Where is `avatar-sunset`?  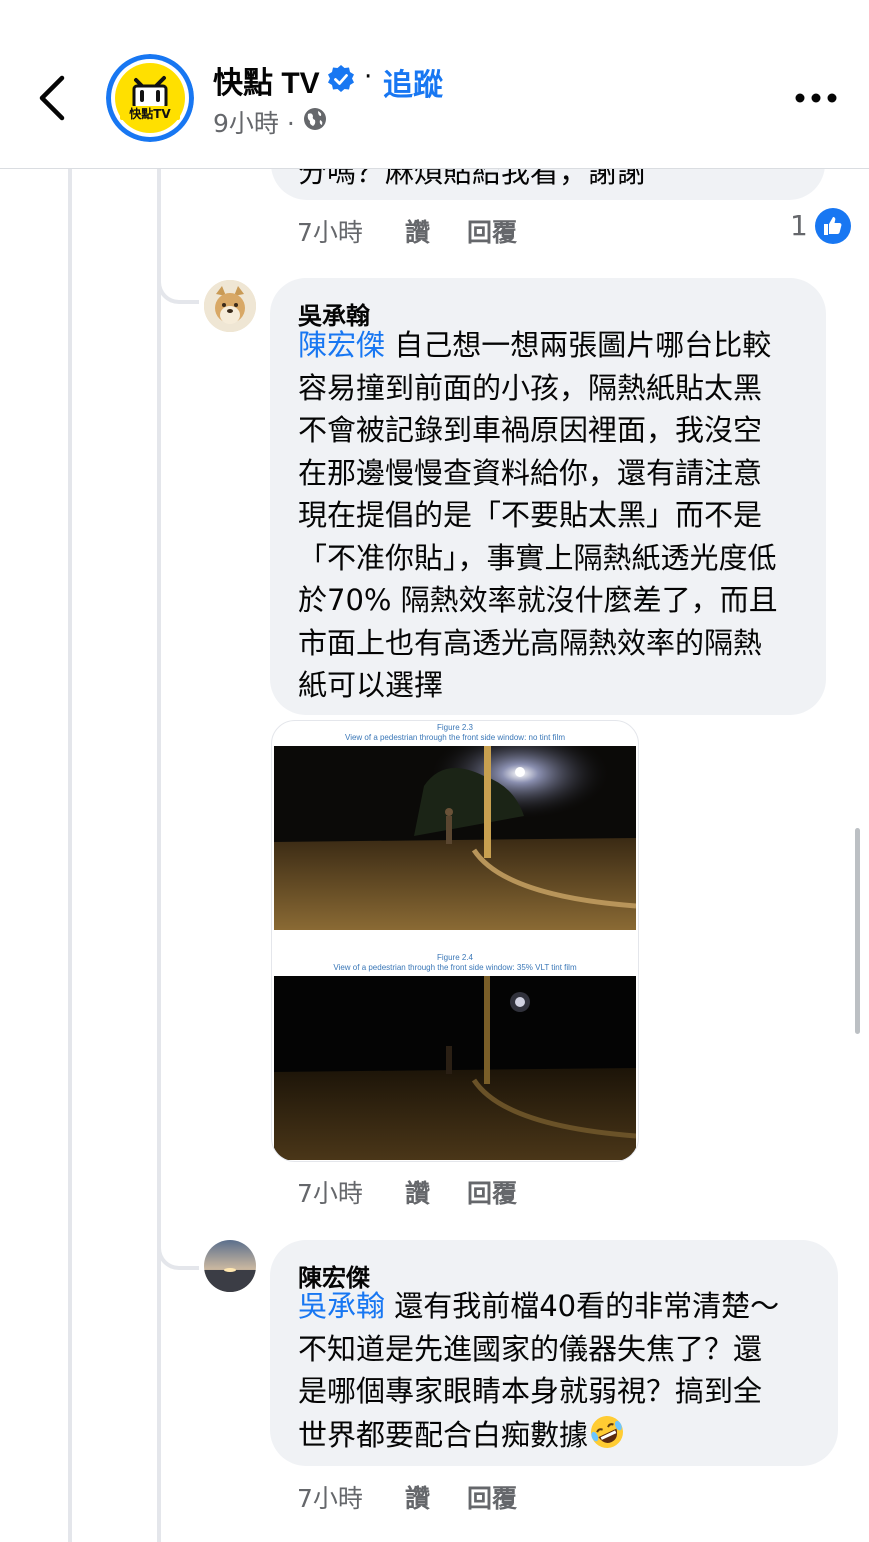 avatar-sunset is located at coordinates (230, 1266).